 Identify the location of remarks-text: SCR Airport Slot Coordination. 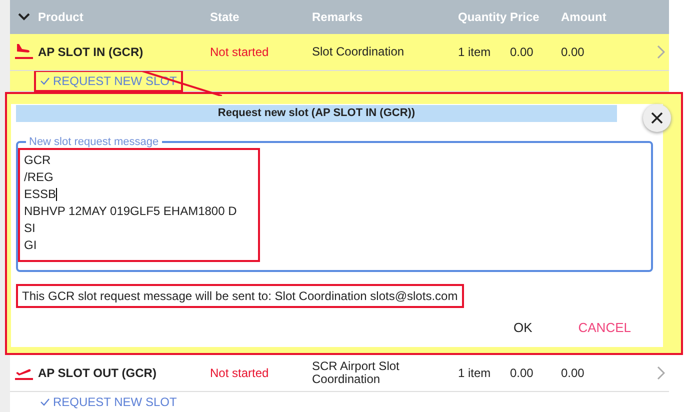
(356, 373).